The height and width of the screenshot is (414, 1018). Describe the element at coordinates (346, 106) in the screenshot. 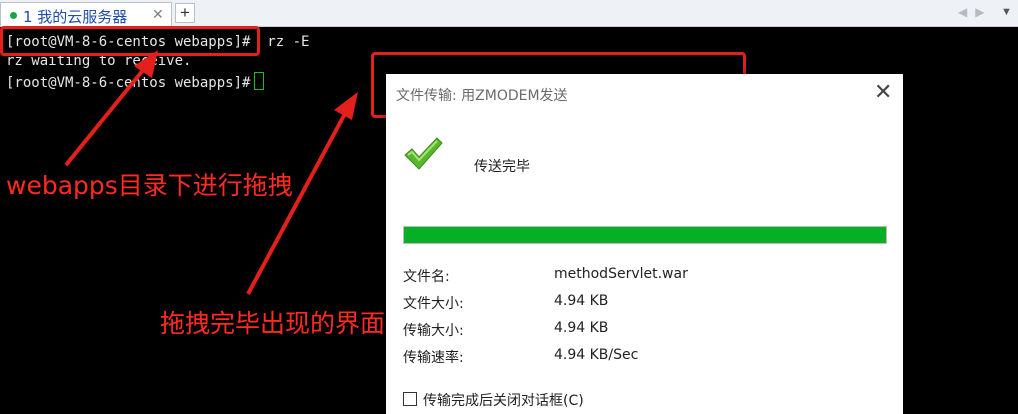

I see `arrowhead-dialog` at that location.